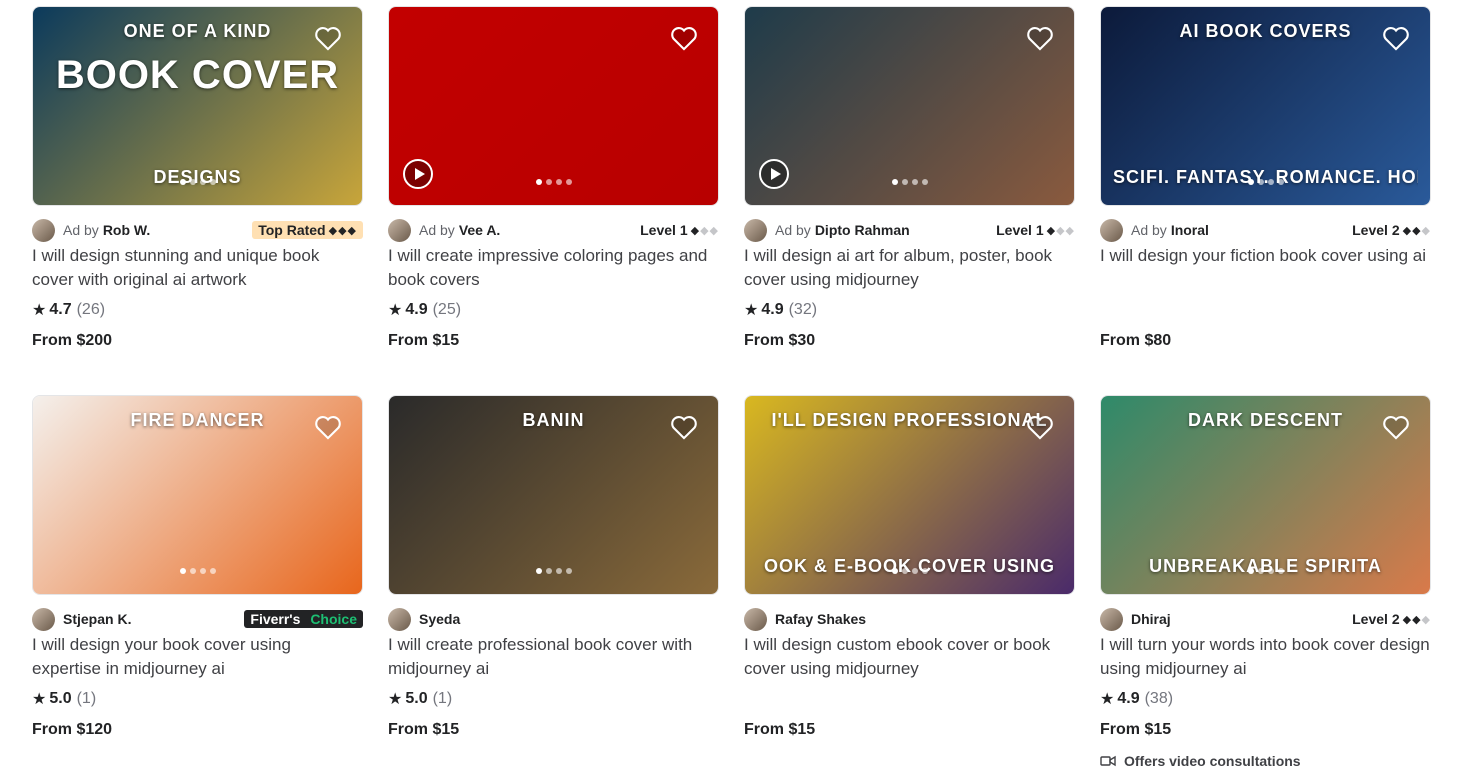 This screenshot has height=781, width=1459. I want to click on rating: ★ 4.7 (26), so click(197, 310).